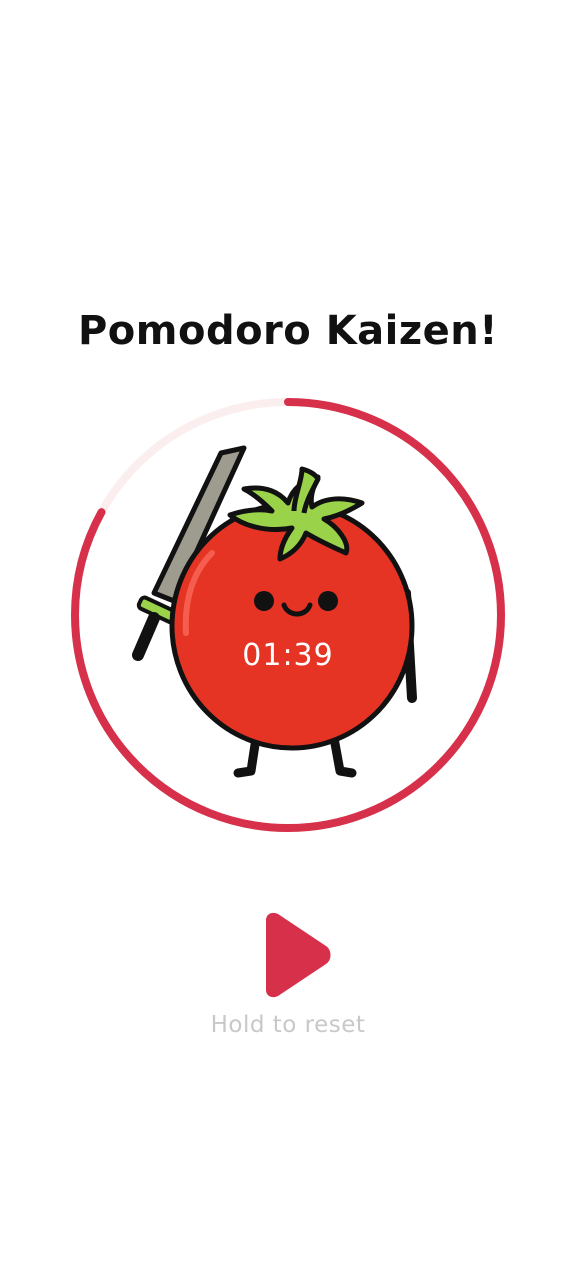 The width and height of the screenshot is (576, 1280). What do you see at coordinates (298, 955) in the screenshot?
I see `play-icon` at bounding box center [298, 955].